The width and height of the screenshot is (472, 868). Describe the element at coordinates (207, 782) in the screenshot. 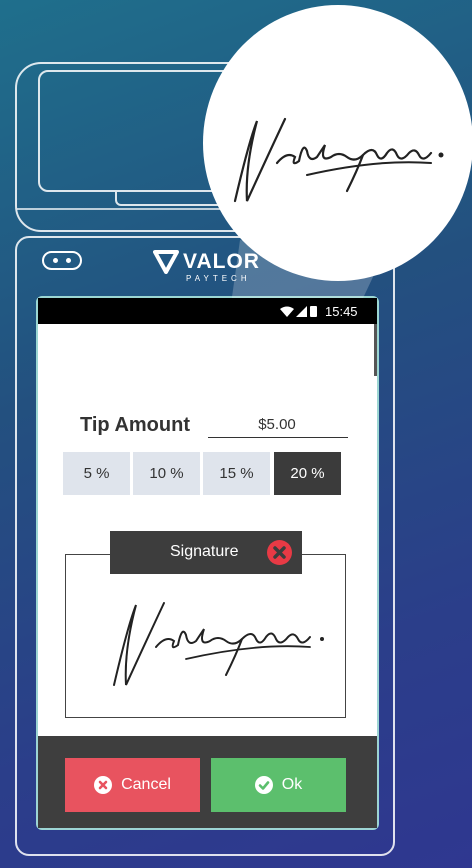

I see `action-footer: Cancel Ok` at that location.